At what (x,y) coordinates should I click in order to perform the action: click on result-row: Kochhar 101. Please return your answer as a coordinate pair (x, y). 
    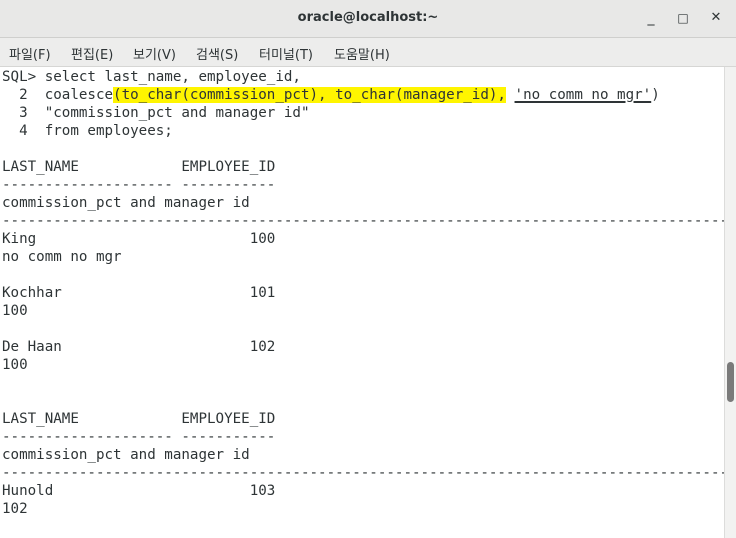
    Looking at the image, I should click on (139, 293).